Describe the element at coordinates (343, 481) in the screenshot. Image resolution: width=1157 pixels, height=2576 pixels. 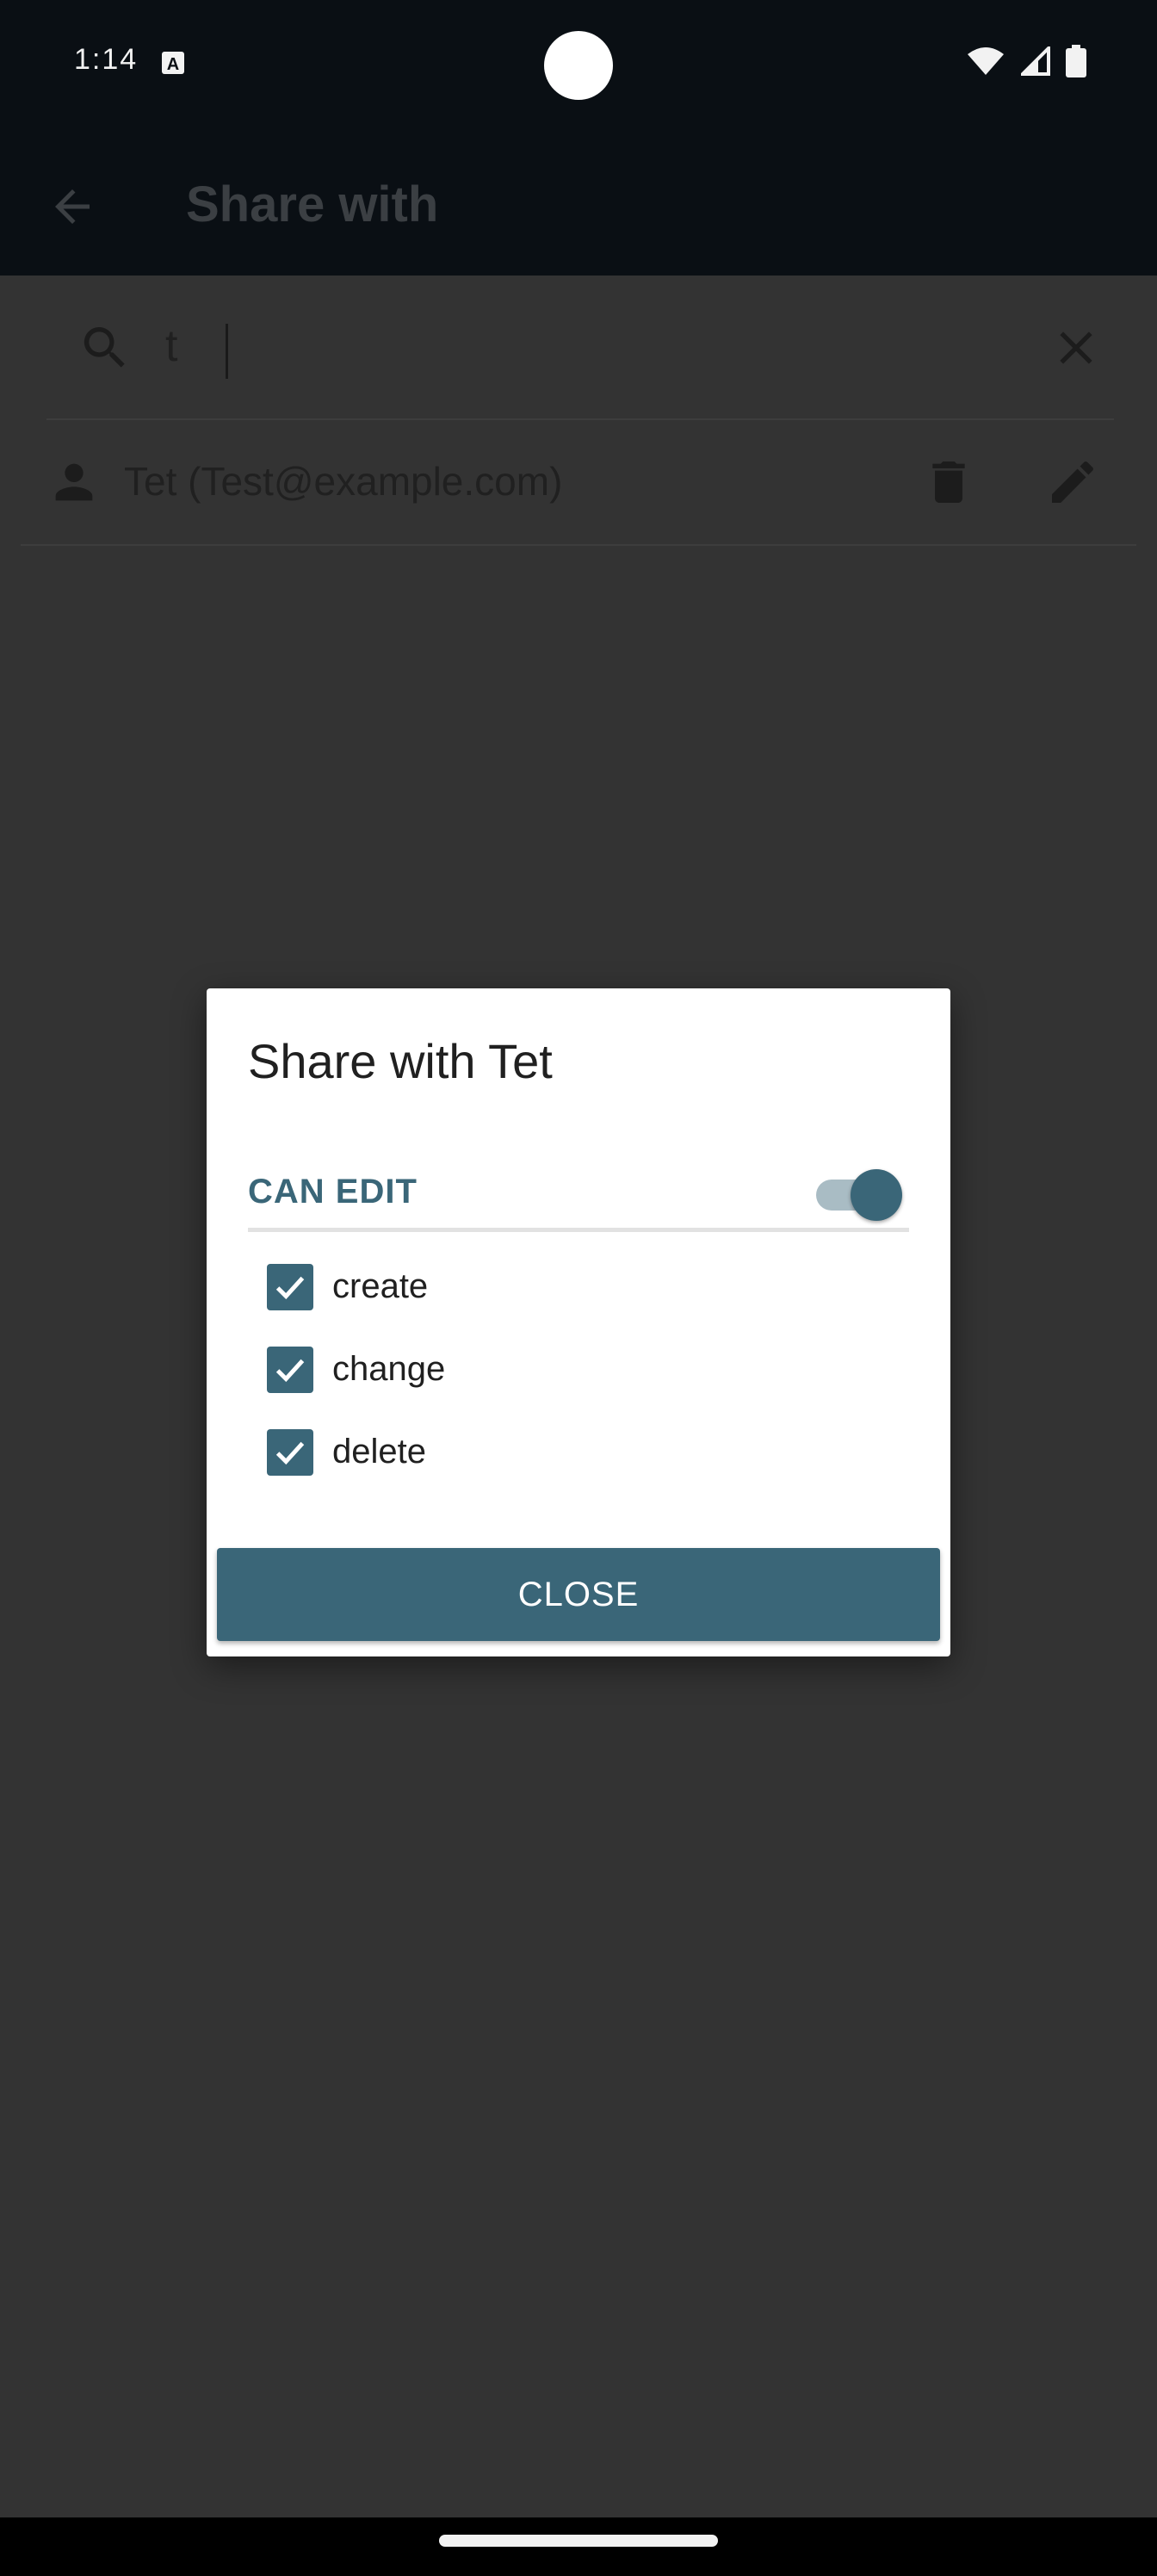
I see `share-list-item-label: Tet (Test@example.com)` at that location.